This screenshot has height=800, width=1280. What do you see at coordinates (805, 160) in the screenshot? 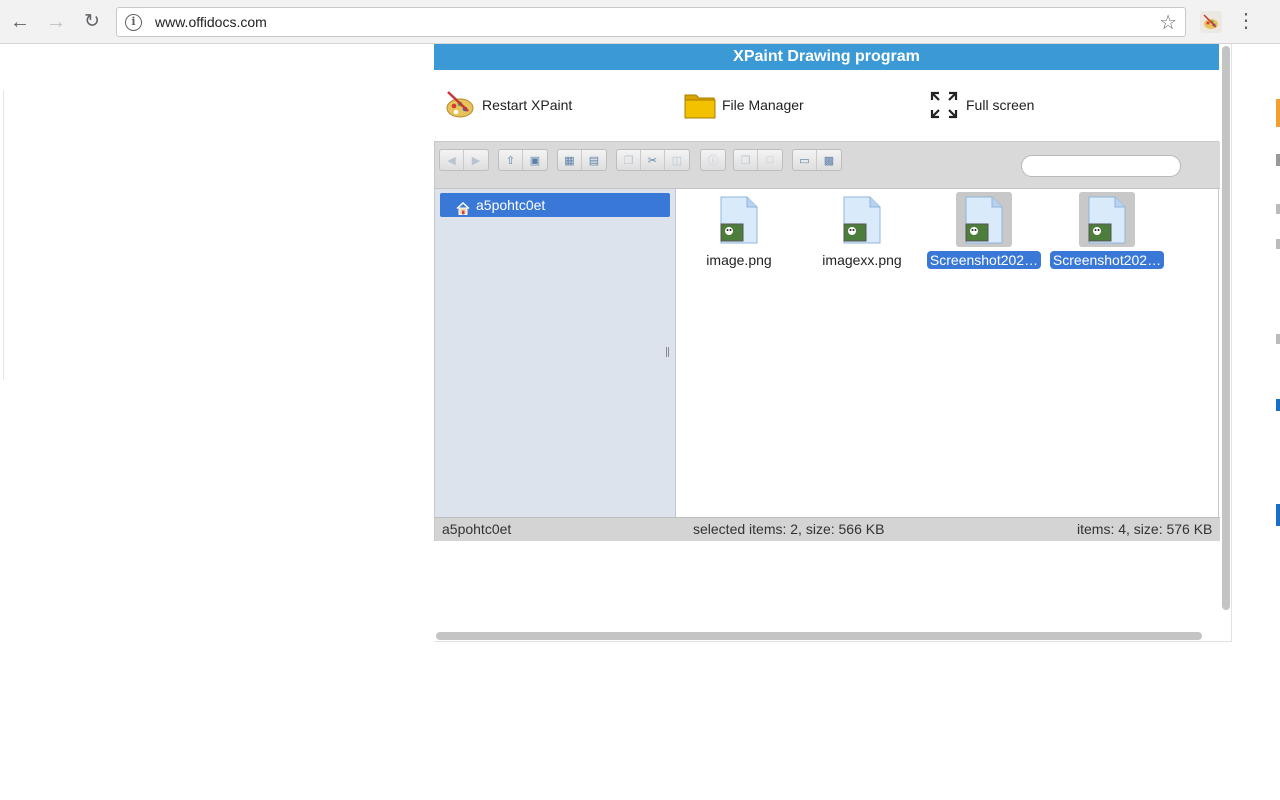
I see `rename-button: ▭` at bounding box center [805, 160].